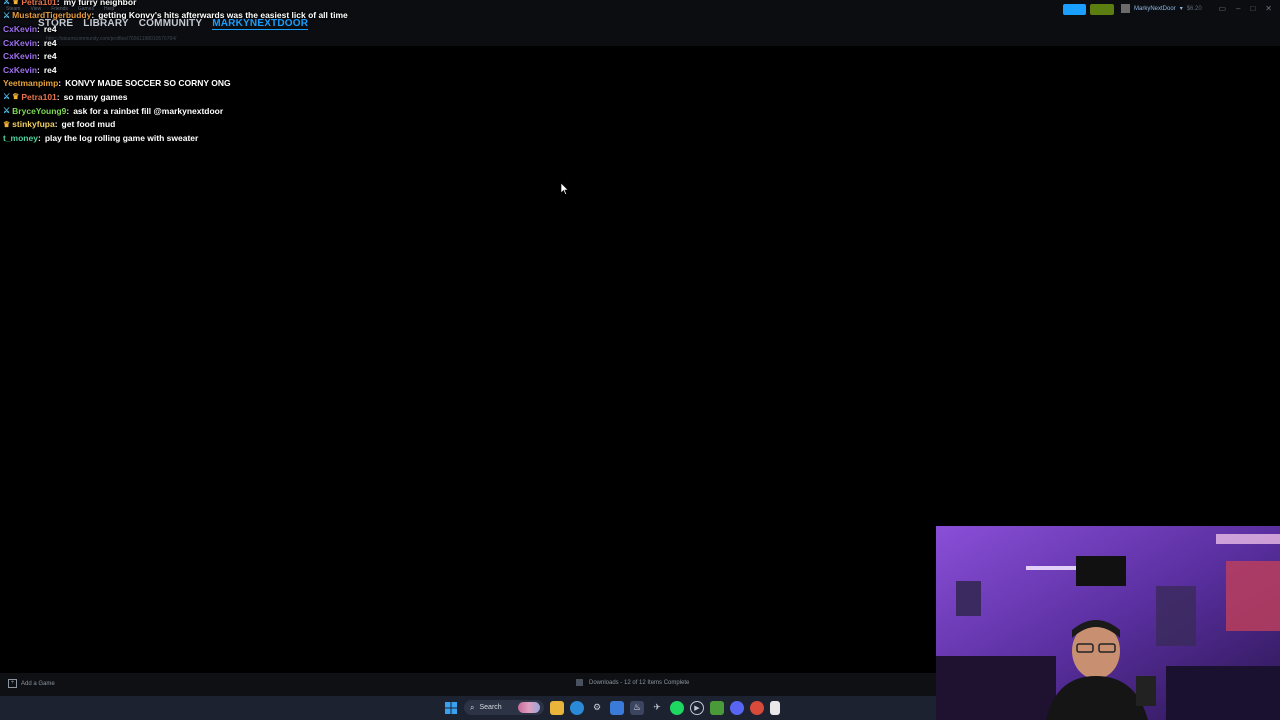  What do you see at coordinates (1245, 8) in the screenshot?
I see `window-controls: ▭ – □ ✕` at bounding box center [1245, 8].